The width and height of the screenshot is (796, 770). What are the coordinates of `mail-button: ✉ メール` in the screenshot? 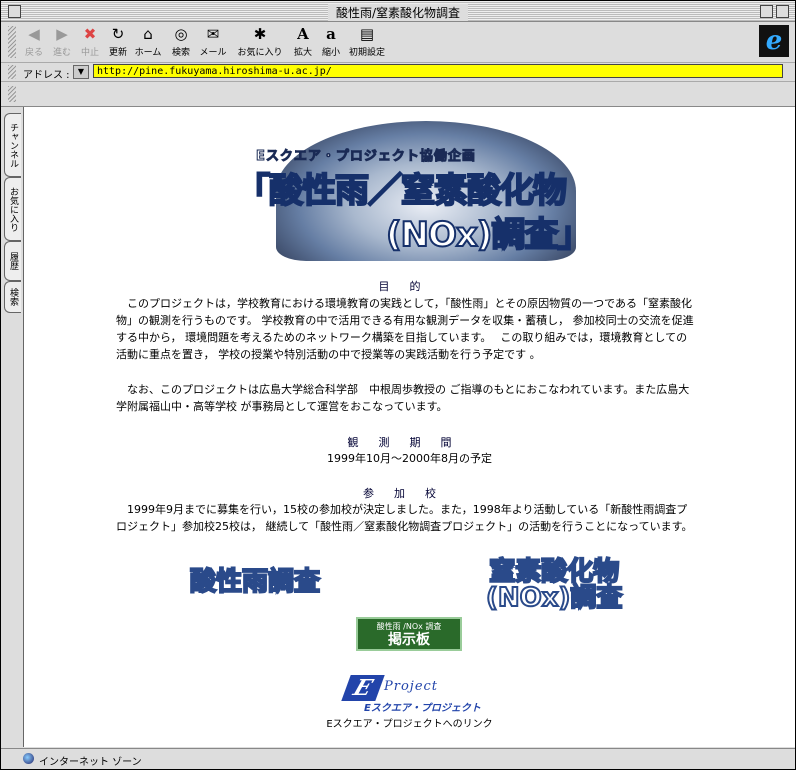 It's located at (213, 41).